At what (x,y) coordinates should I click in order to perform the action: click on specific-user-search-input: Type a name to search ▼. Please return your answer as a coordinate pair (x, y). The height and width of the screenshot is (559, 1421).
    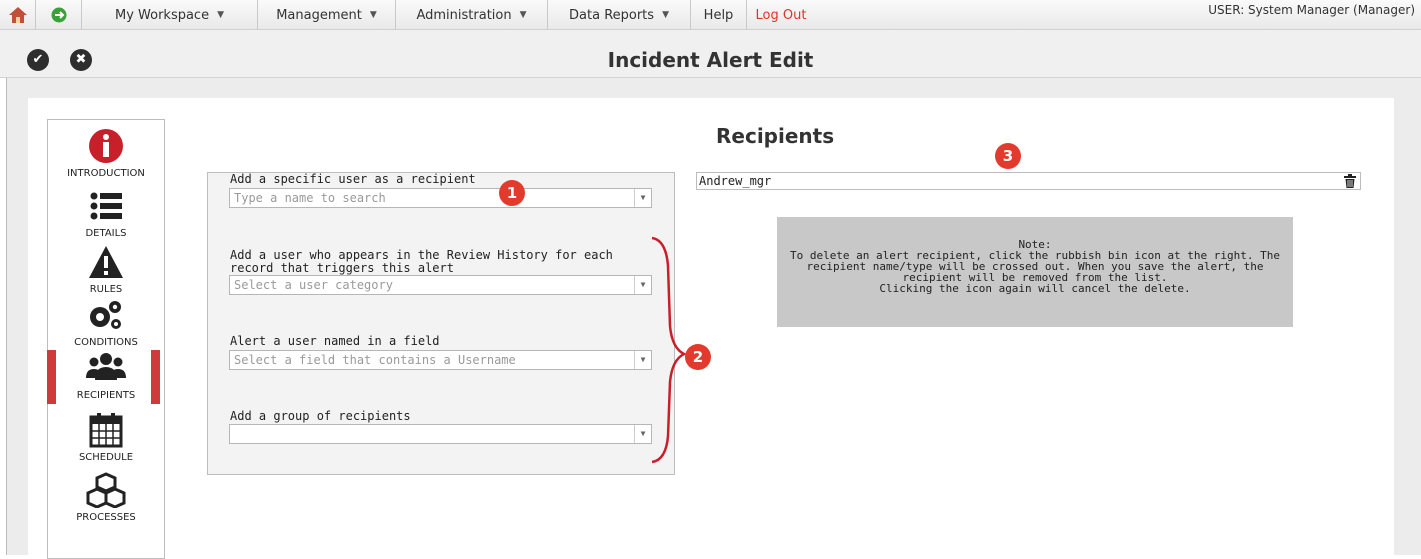
    Looking at the image, I should click on (440, 198).